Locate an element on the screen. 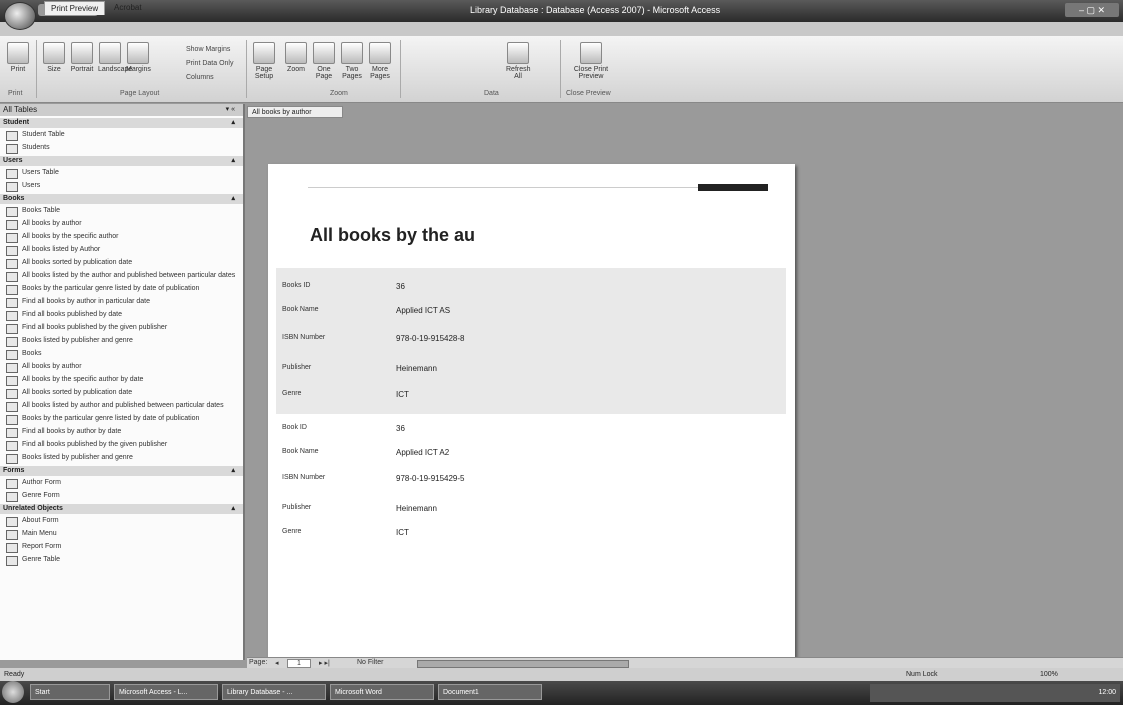 Image resolution: width=1123 pixels, height=705 pixels. group-separator is located at coordinates (36, 69).